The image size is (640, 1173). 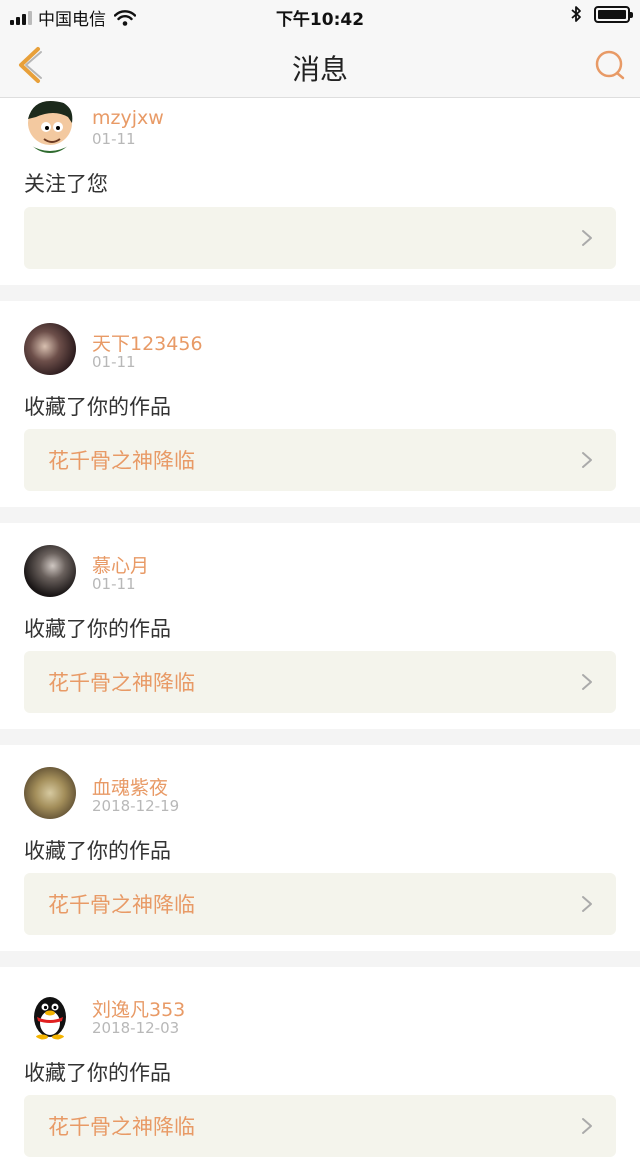 What do you see at coordinates (147, 342) in the screenshot?
I see `username: 天下123456` at bounding box center [147, 342].